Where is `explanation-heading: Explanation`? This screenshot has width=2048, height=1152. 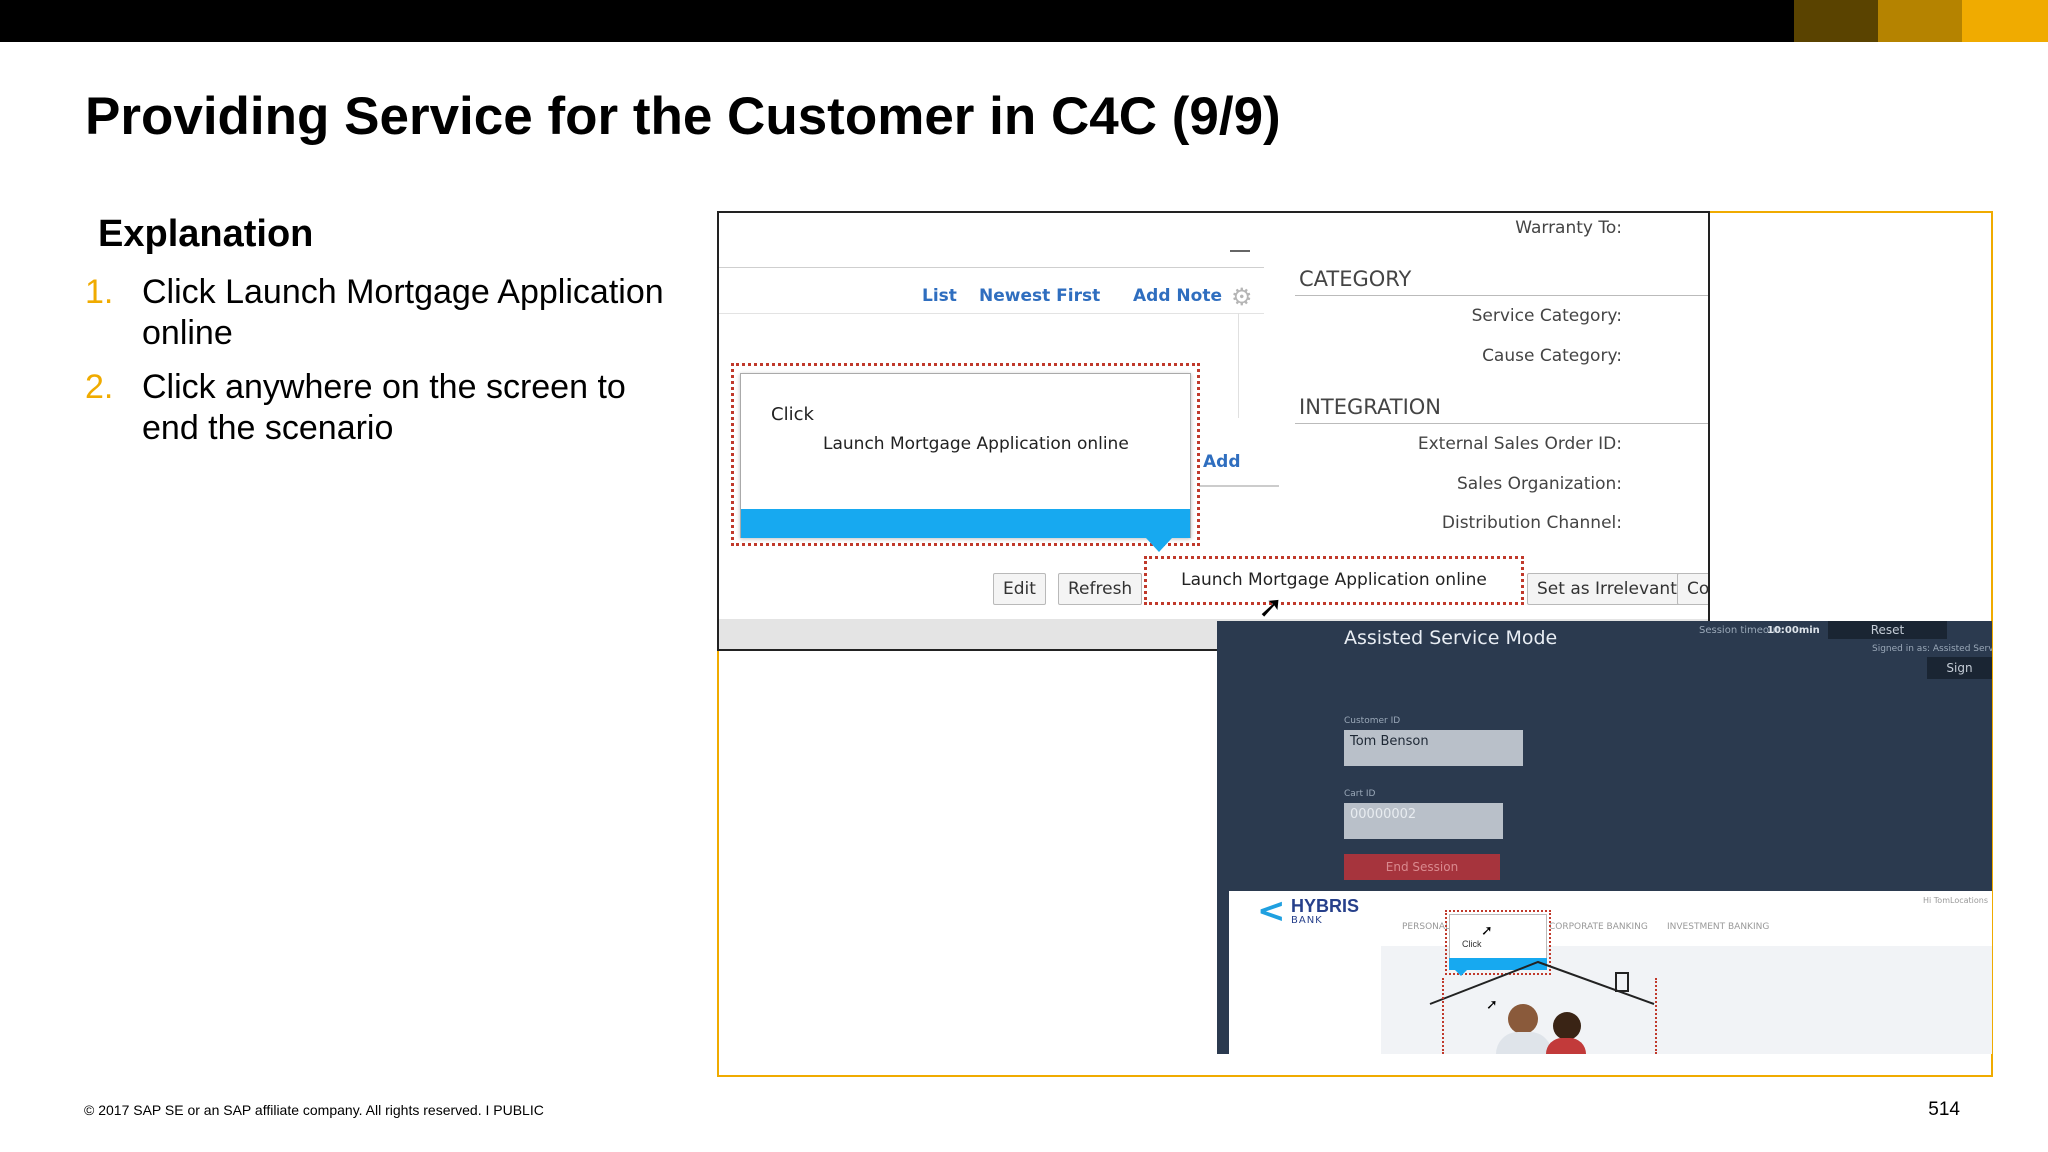 explanation-heading: Explanation is located at coordinates (206, 234).